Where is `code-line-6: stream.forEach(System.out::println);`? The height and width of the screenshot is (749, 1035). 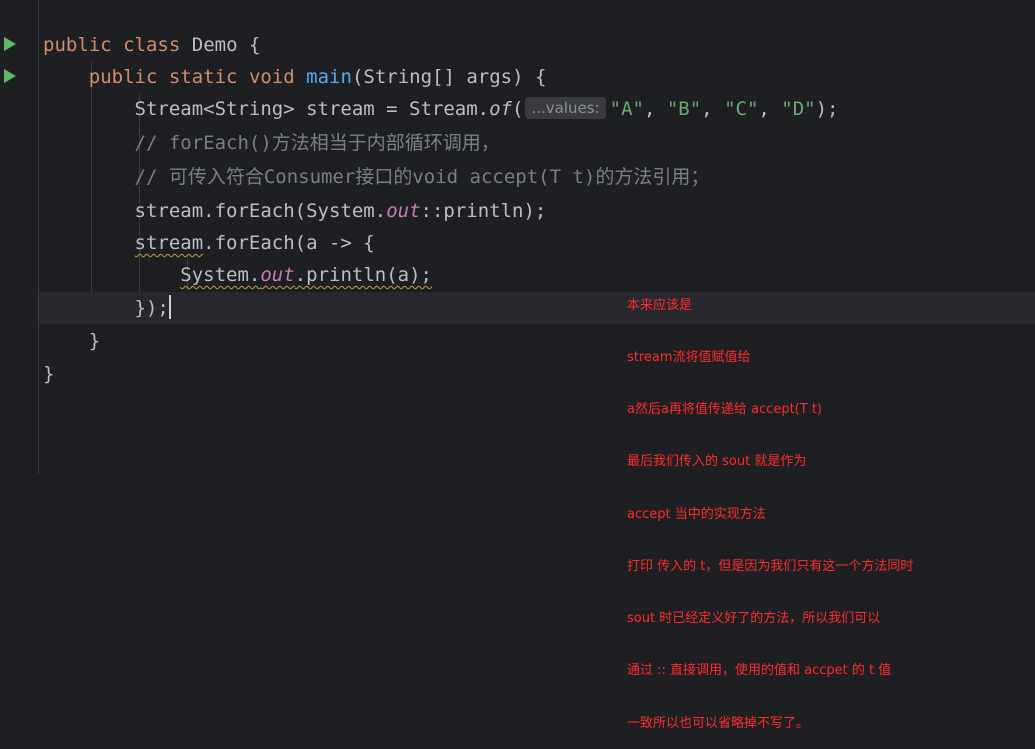
code-line-6: stream.forEach(System.out::println); is located at coordinates (340, 211).